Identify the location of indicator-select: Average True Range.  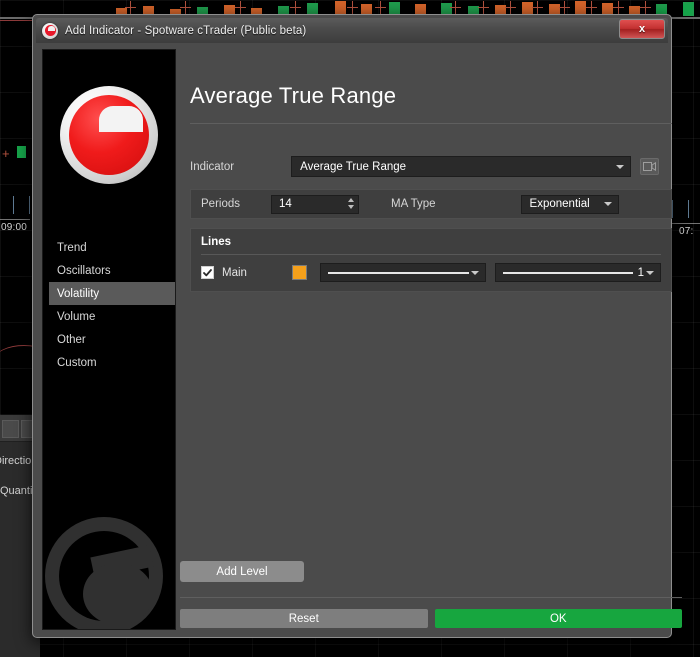
(461, 166).